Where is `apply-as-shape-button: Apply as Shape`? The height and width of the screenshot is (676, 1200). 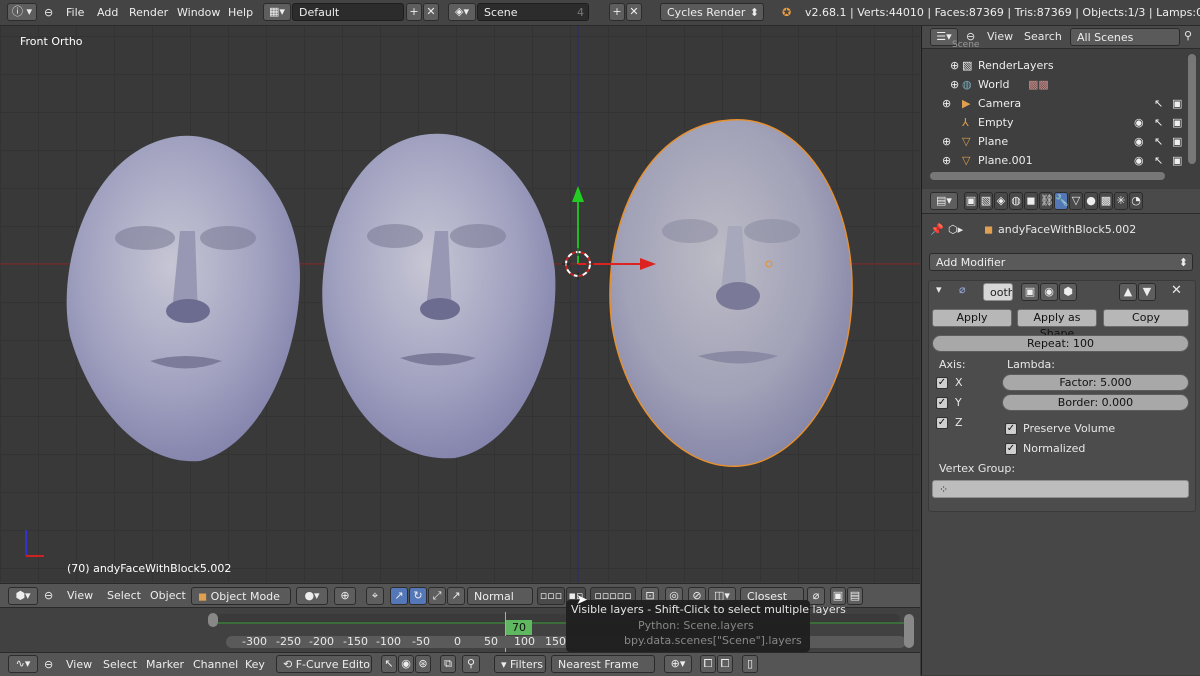 apply-as-shape-button: Apply as Shape is located at coordinates (1057, 324).